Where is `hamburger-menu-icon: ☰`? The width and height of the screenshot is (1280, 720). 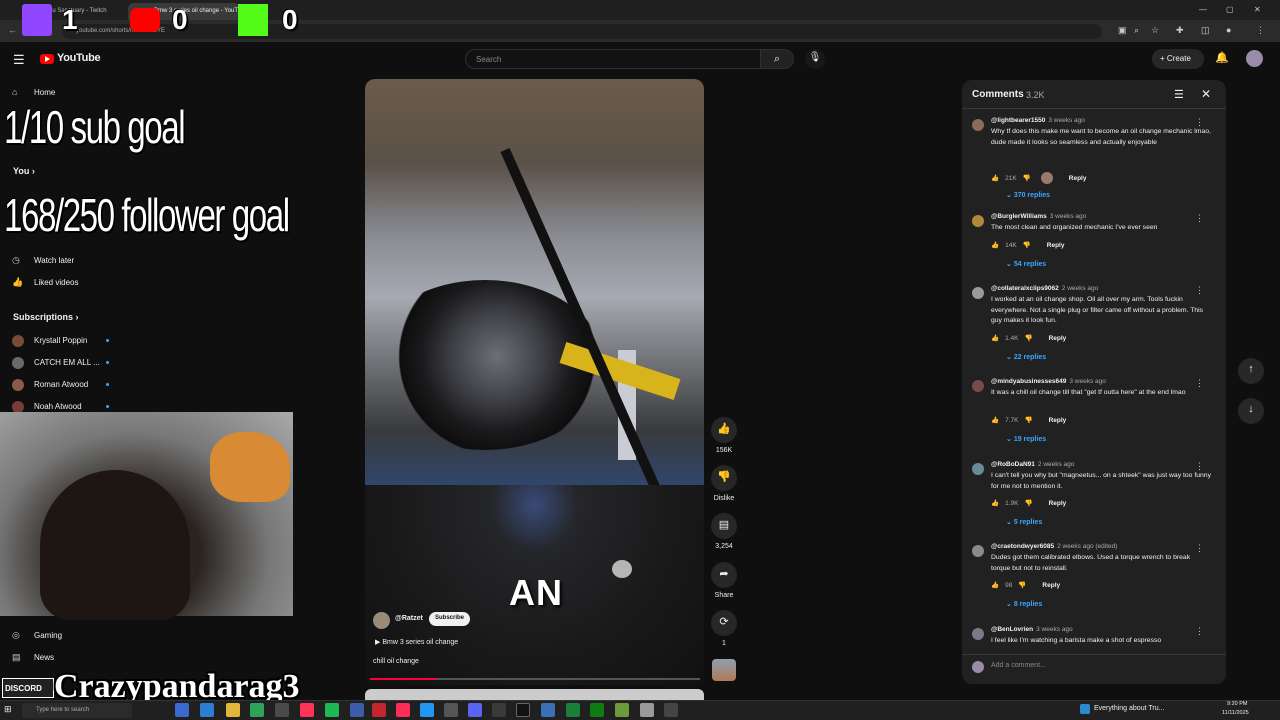
hamburger-menu-icon: ☰ is located at coordinates (19, 60).